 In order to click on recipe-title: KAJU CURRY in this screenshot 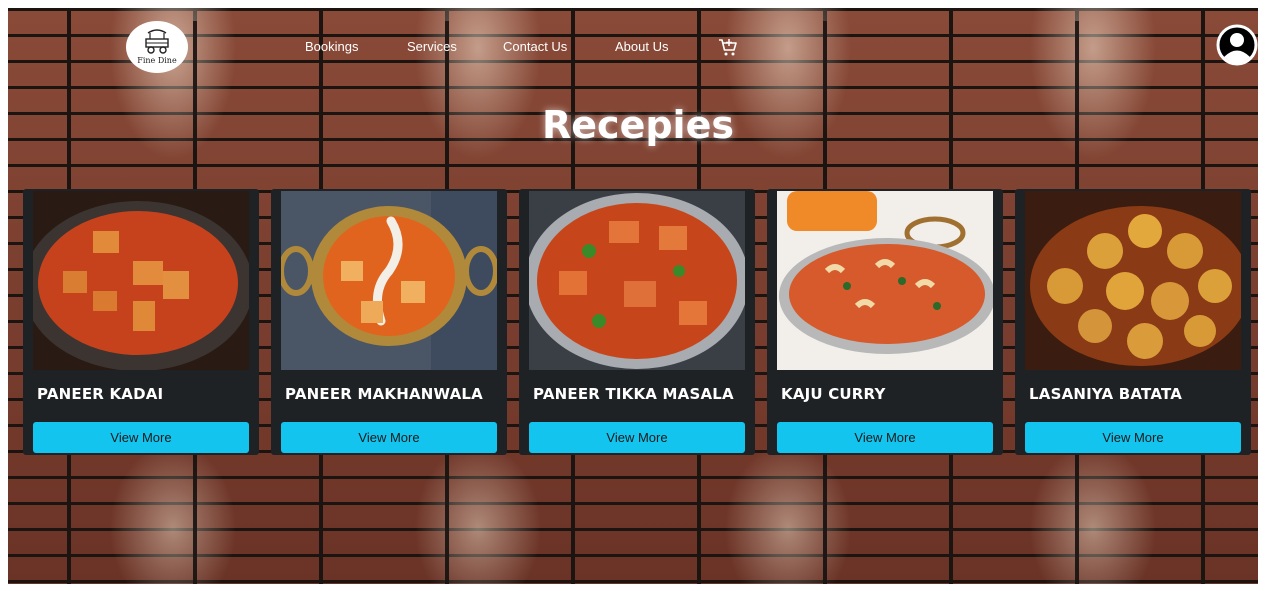, I will do `click(833, 394)`.